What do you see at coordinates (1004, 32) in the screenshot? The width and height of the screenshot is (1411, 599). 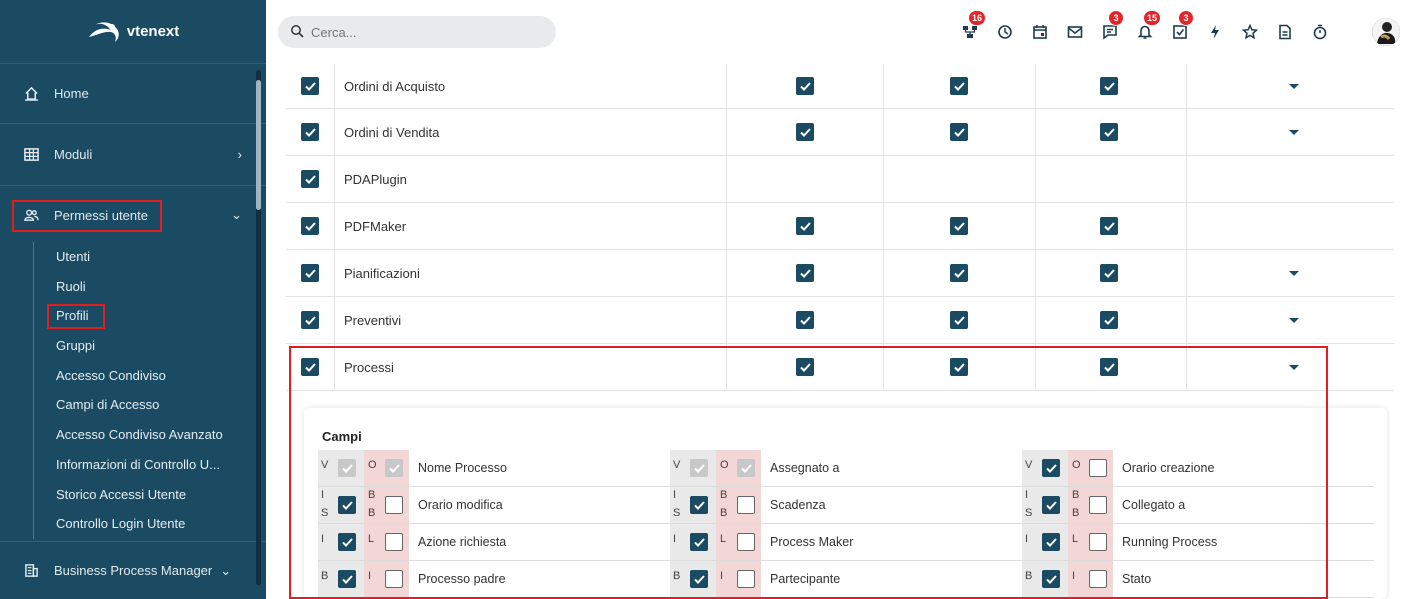 I see `history-icon` at bounding box center [1004, 32].